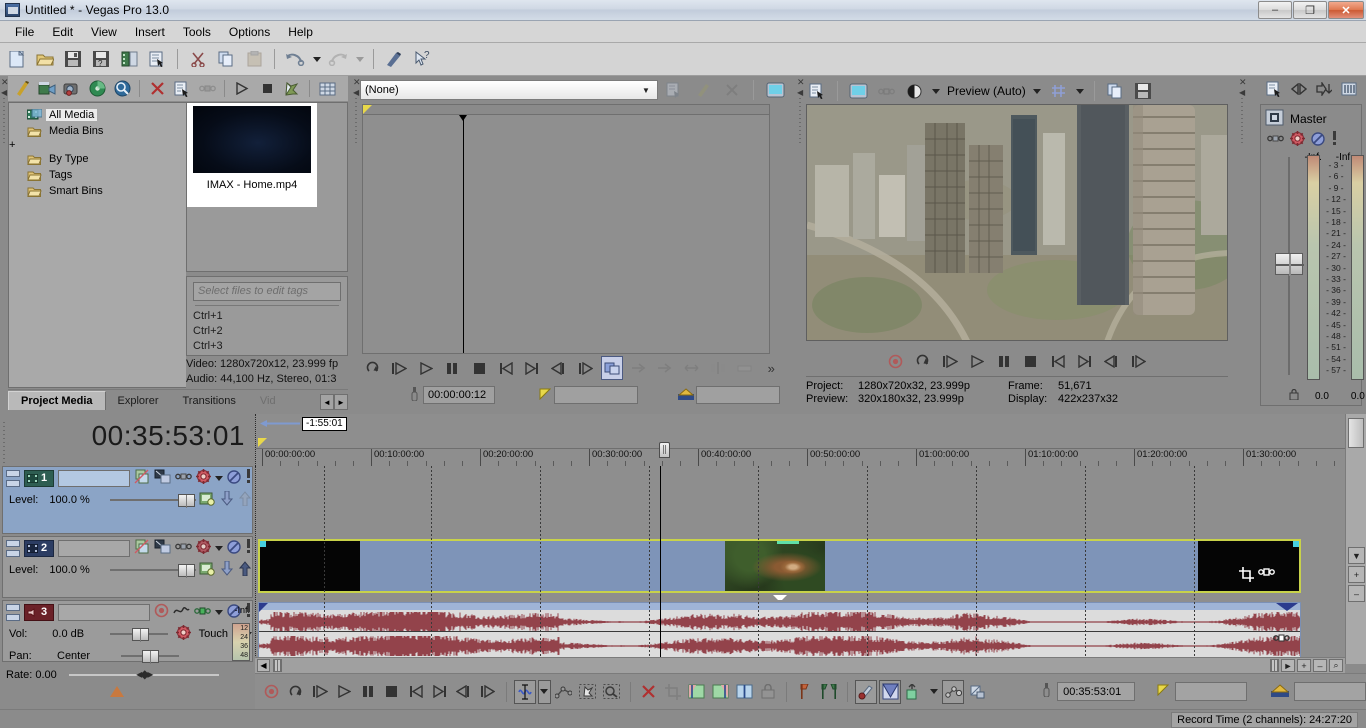 The height and width of the screenshot is (728, 1366). What do you see at coordinates (62, 32) in the screenshot?
I see `menu-edit: Edit` at bounding box center [62, 32].